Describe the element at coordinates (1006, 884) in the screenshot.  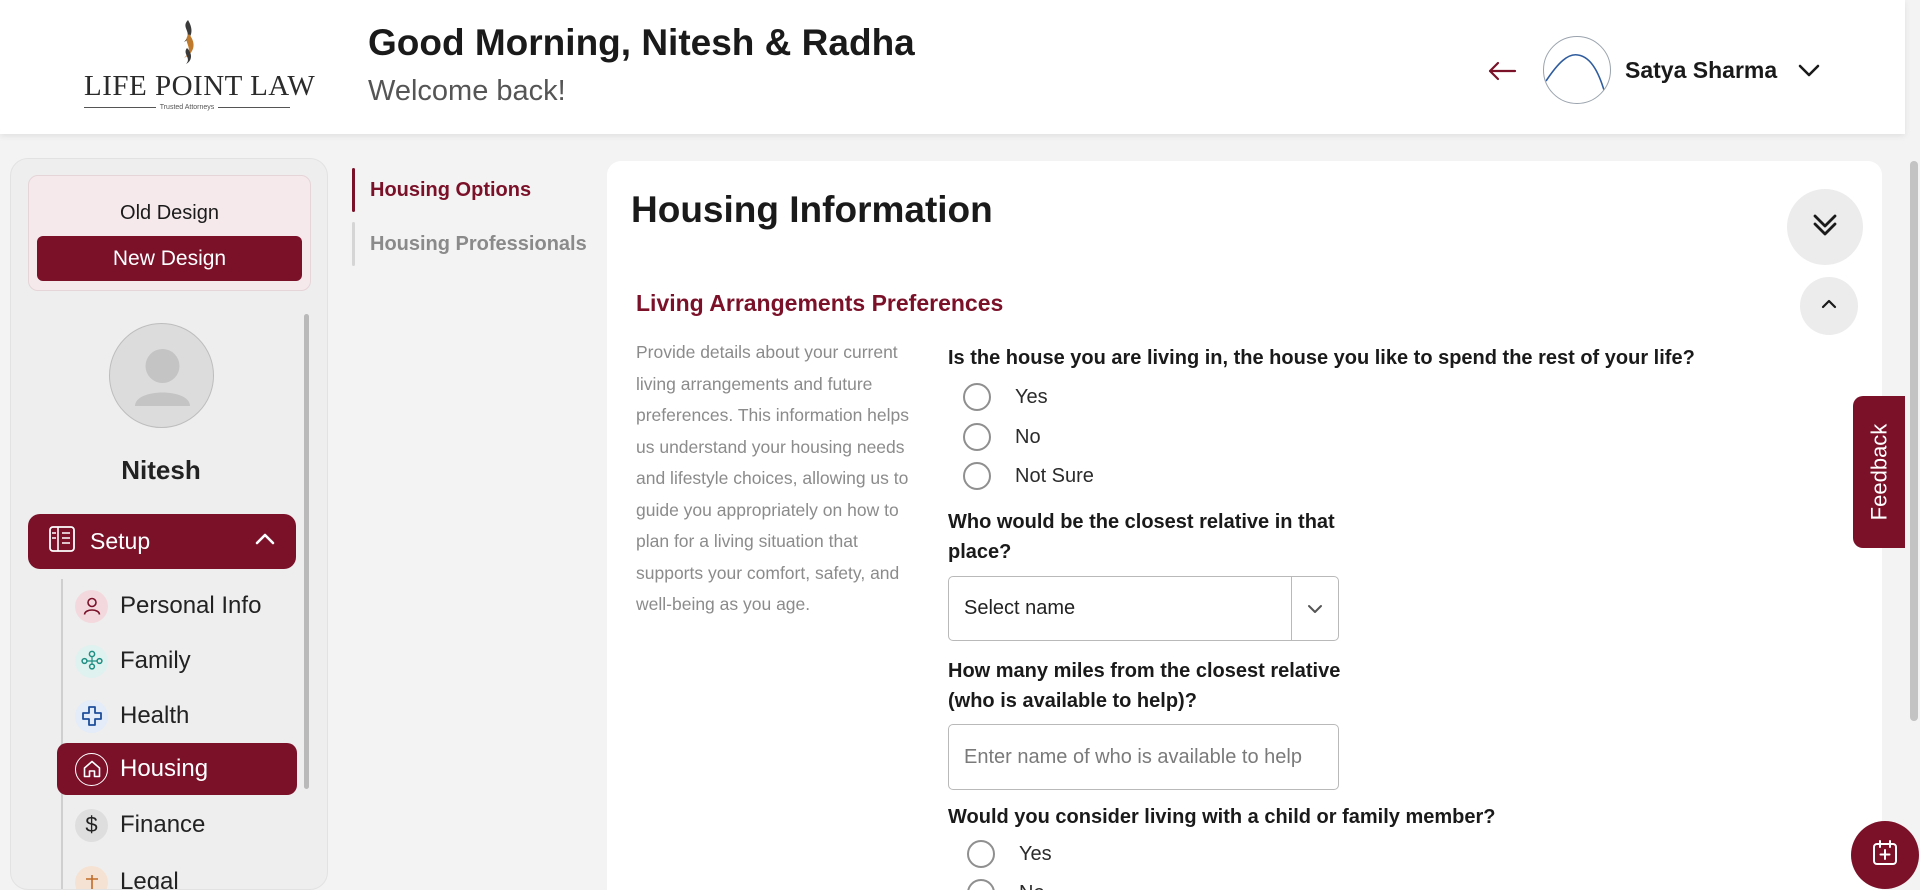
I see `radio-live-with-family-no: No` at that location.